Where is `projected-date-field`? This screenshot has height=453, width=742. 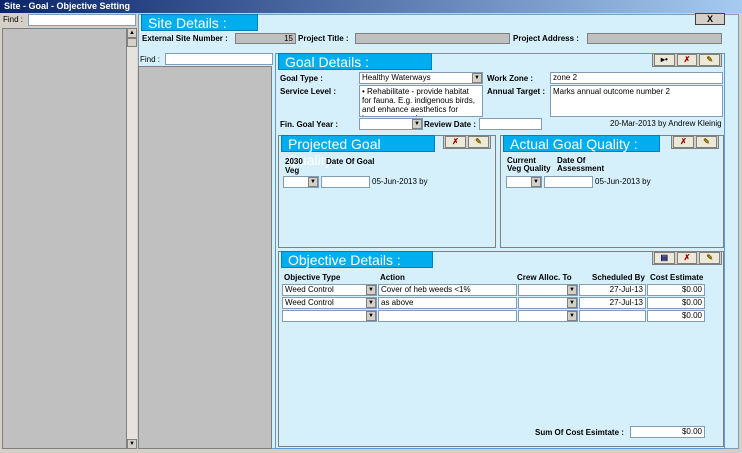 projected-date-field is located at coordinates (345, 182).